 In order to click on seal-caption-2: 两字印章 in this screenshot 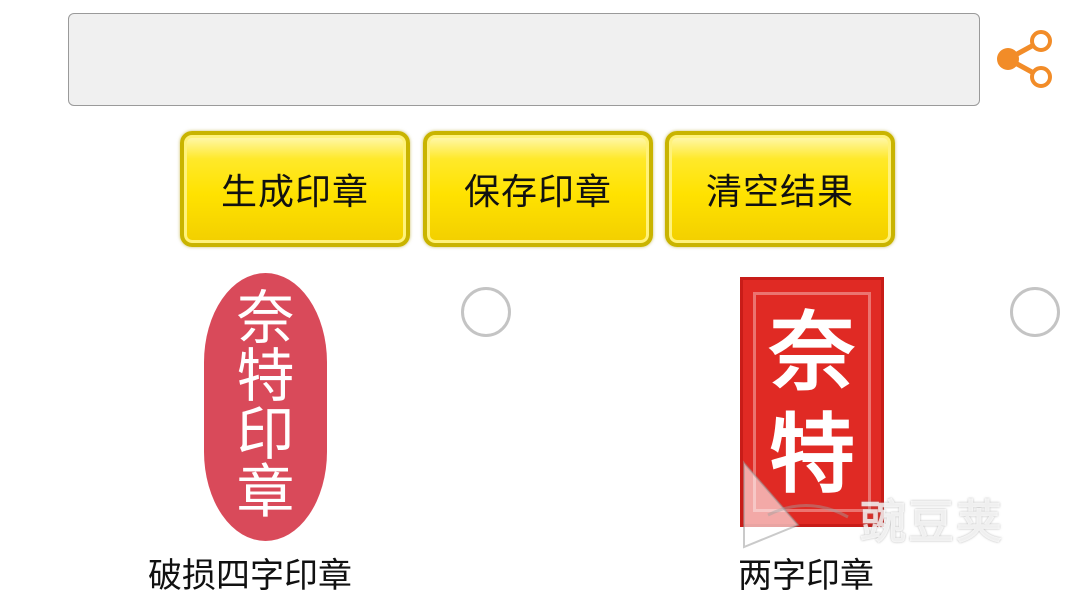, I will do `click(806, 576)`.